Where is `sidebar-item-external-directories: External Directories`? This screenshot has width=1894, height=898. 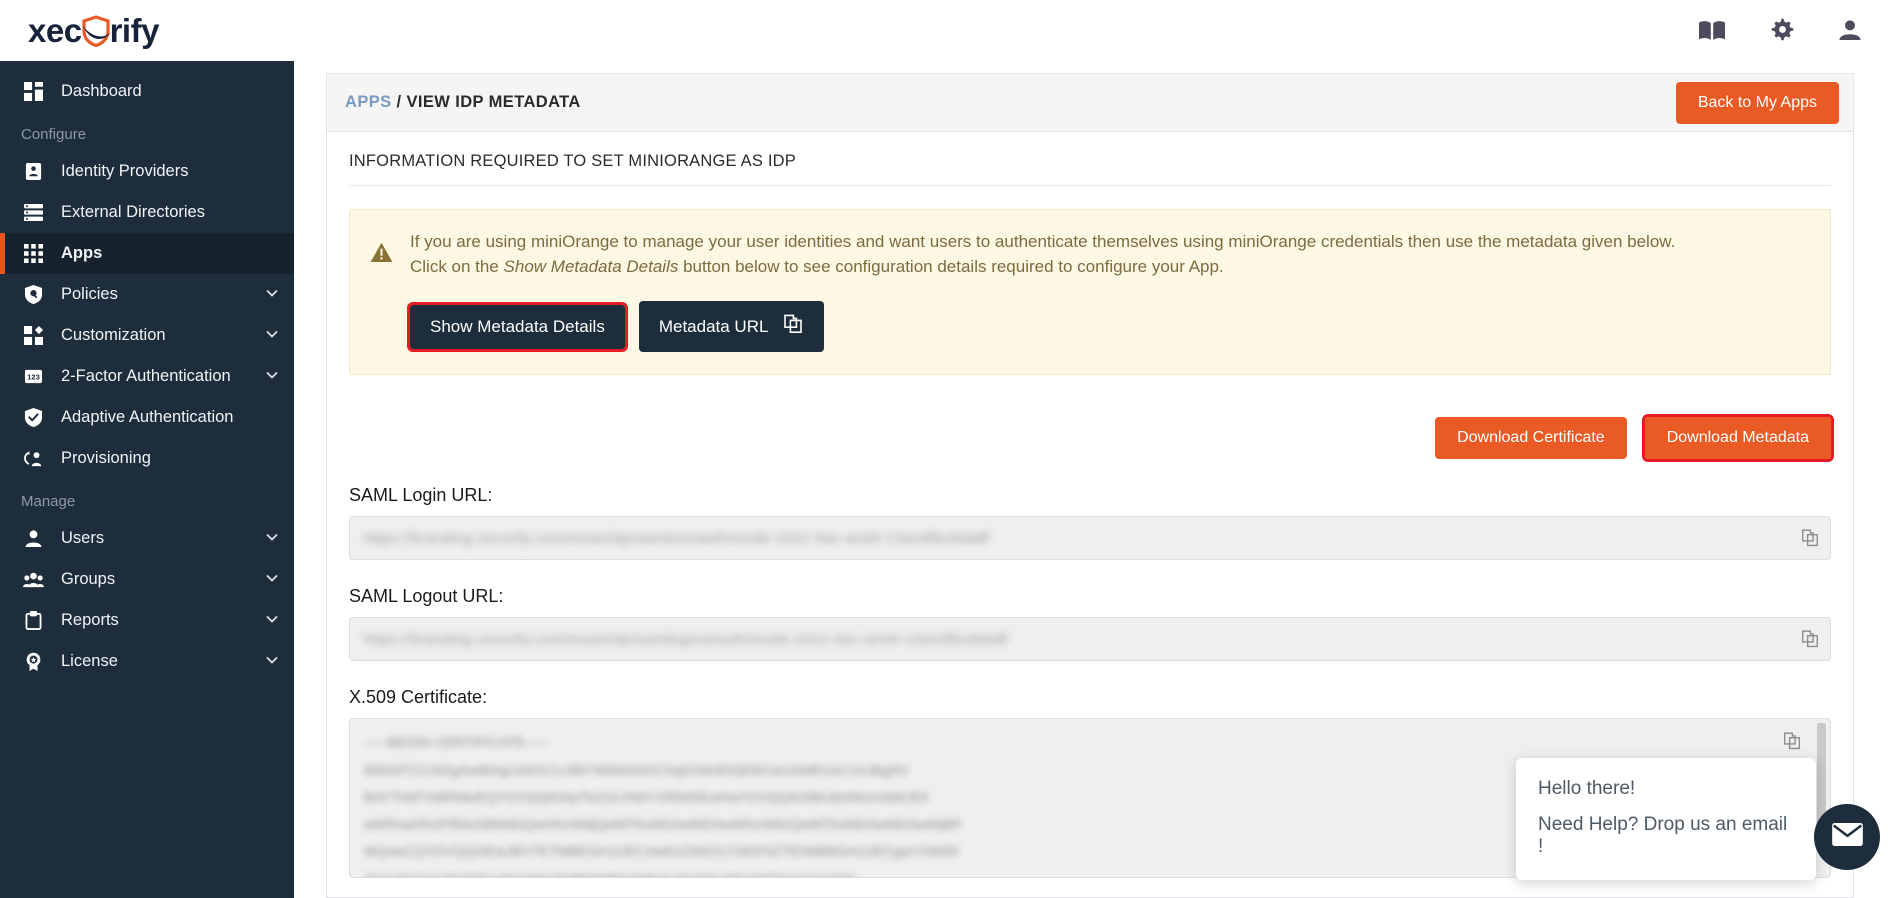 sidebar-item-external-directories: External Directories is located at coordinates (147, 212).